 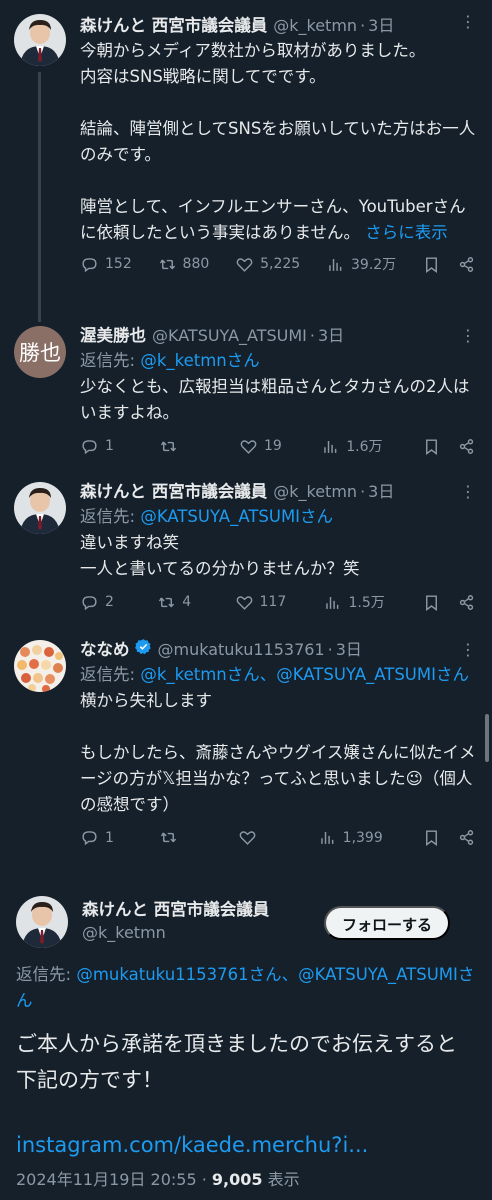 I want to click on reply-to-mention: @KATSUYA_ATSUMIさん, so click(x=236, y=516).